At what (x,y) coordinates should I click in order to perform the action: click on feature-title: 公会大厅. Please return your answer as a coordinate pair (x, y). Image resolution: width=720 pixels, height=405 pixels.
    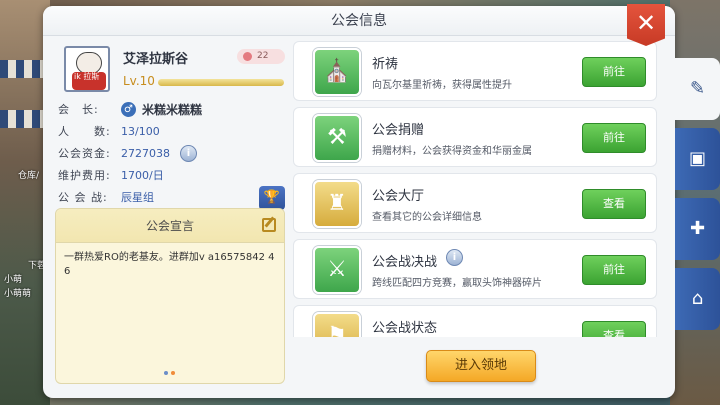
    Looking at the image, I should click on (398, 196).